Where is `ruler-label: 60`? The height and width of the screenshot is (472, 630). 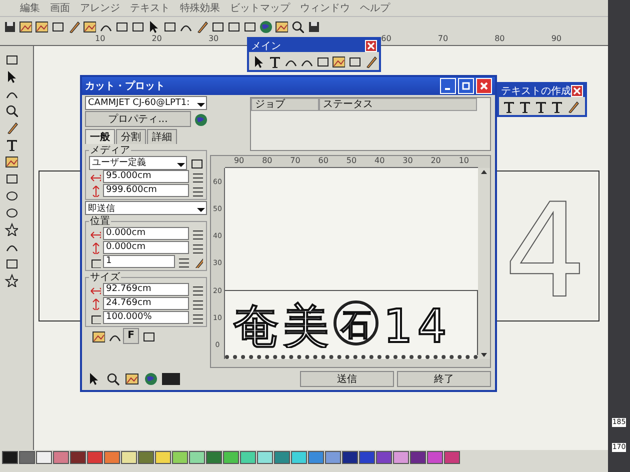 ruler-label: 60 is located at coordinates (386, 39).